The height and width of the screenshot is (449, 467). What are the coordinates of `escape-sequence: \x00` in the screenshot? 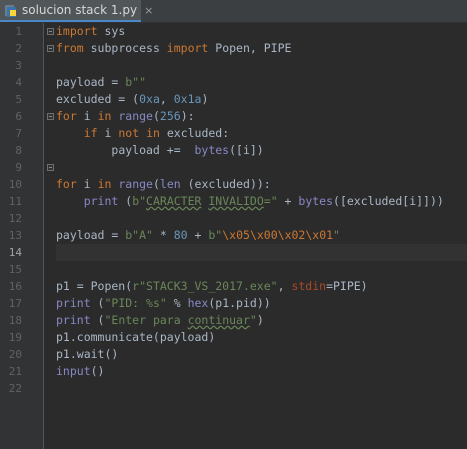 It's located at (263, 235).